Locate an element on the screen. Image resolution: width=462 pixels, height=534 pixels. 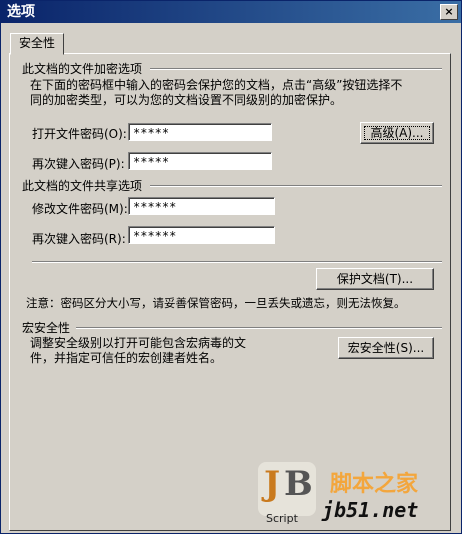
close-button: × is located at coordinates (449, 12).